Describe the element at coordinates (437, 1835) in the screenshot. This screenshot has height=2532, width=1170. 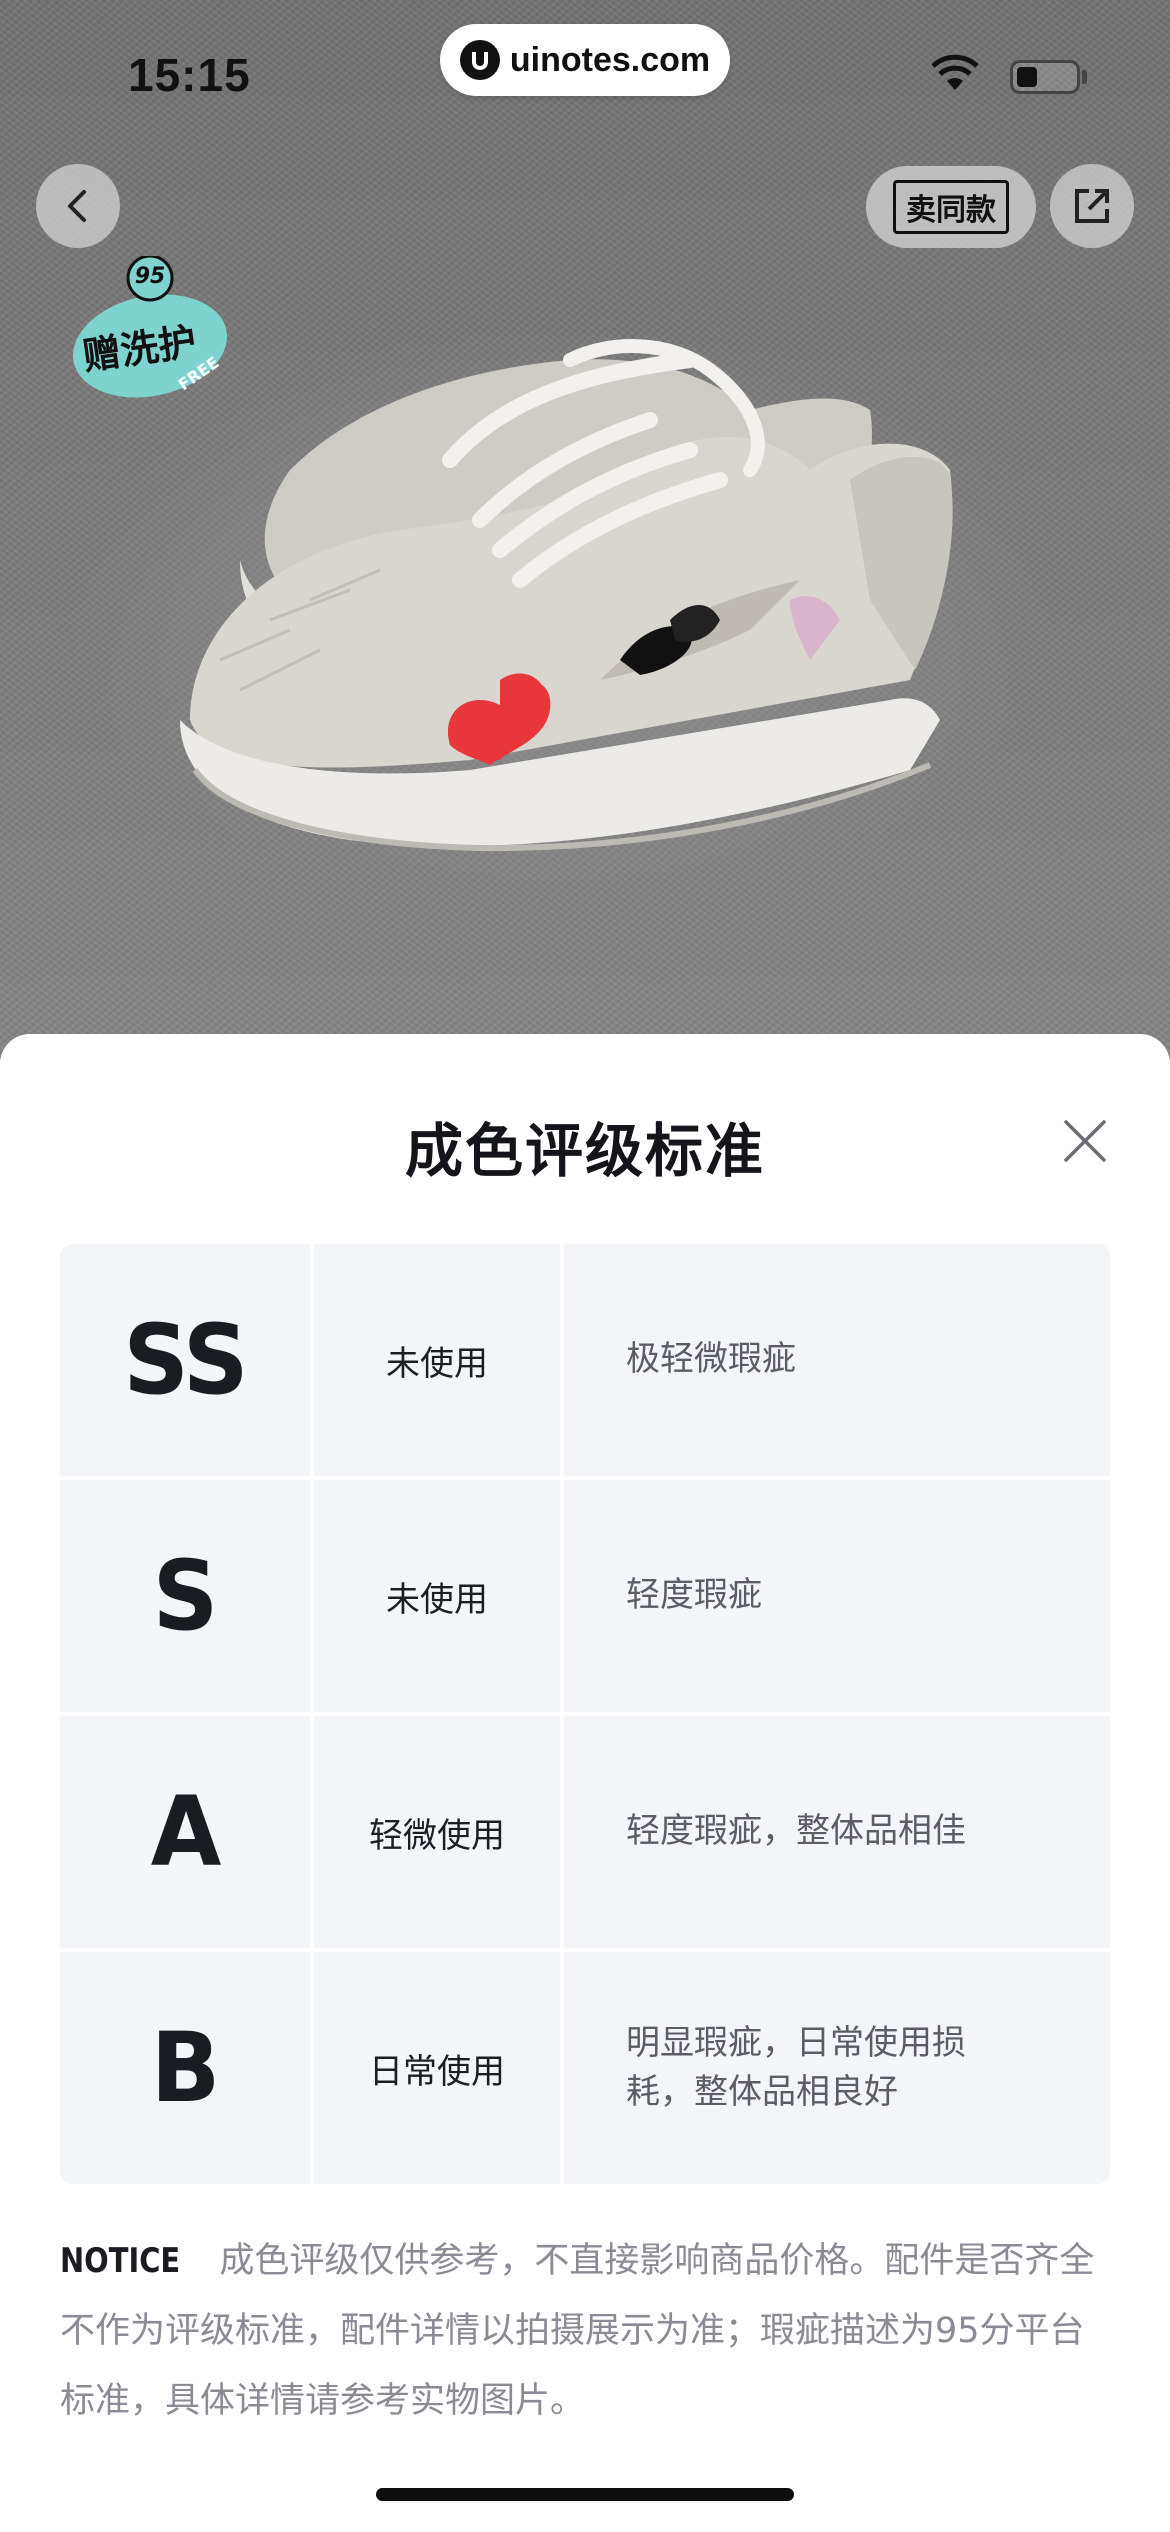
I see `grade-usage: 轻微使用` at that location.